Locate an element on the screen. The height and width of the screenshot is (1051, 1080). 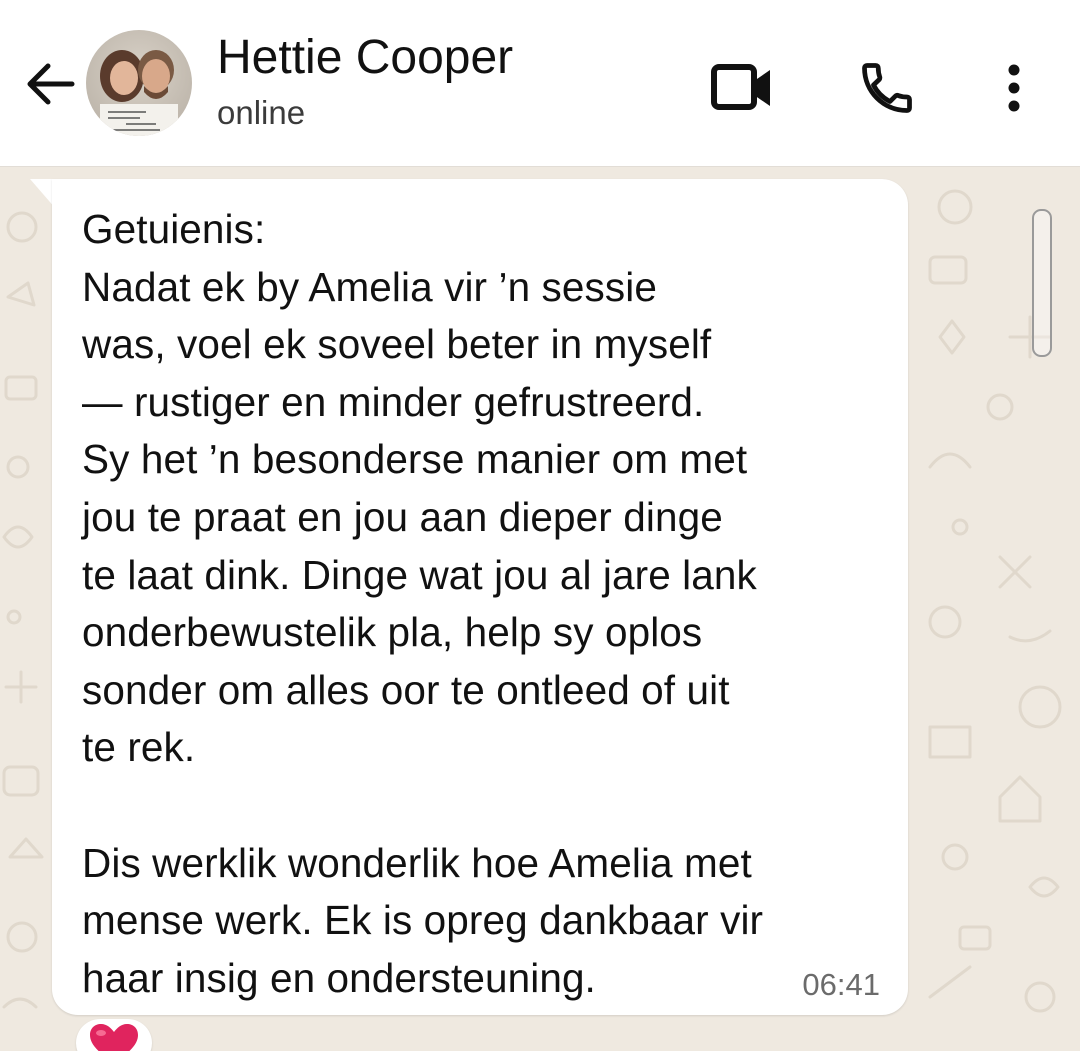
more-options-button is located at coordinates (1014, 88).